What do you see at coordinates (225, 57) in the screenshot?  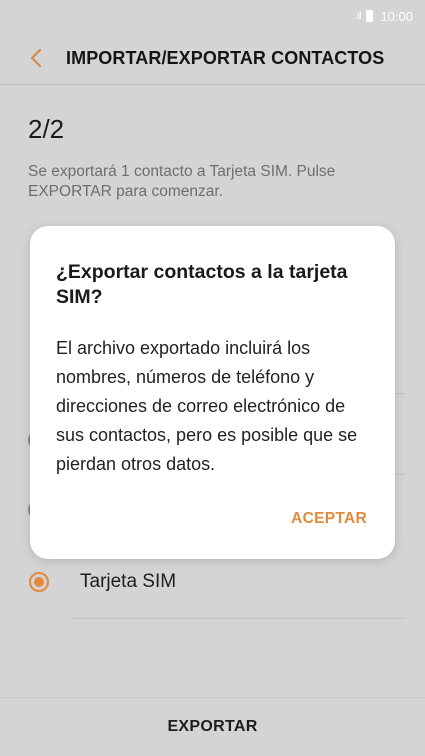 I see `page-title: IMPORTAR/EXPORTAR CONTACTOS` at bounding box center [225, 57].